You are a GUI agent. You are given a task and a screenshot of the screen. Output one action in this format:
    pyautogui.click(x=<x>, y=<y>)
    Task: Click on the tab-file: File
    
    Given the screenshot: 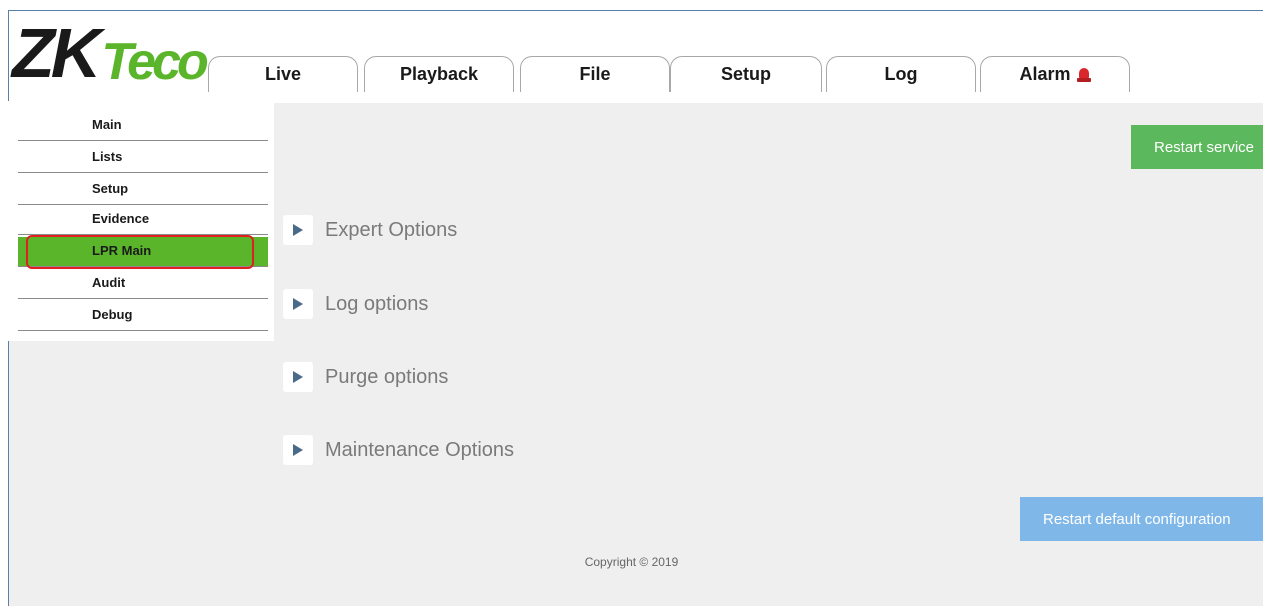 What is the action you would take?
    pyautogui.click(x=595, y=74)
    